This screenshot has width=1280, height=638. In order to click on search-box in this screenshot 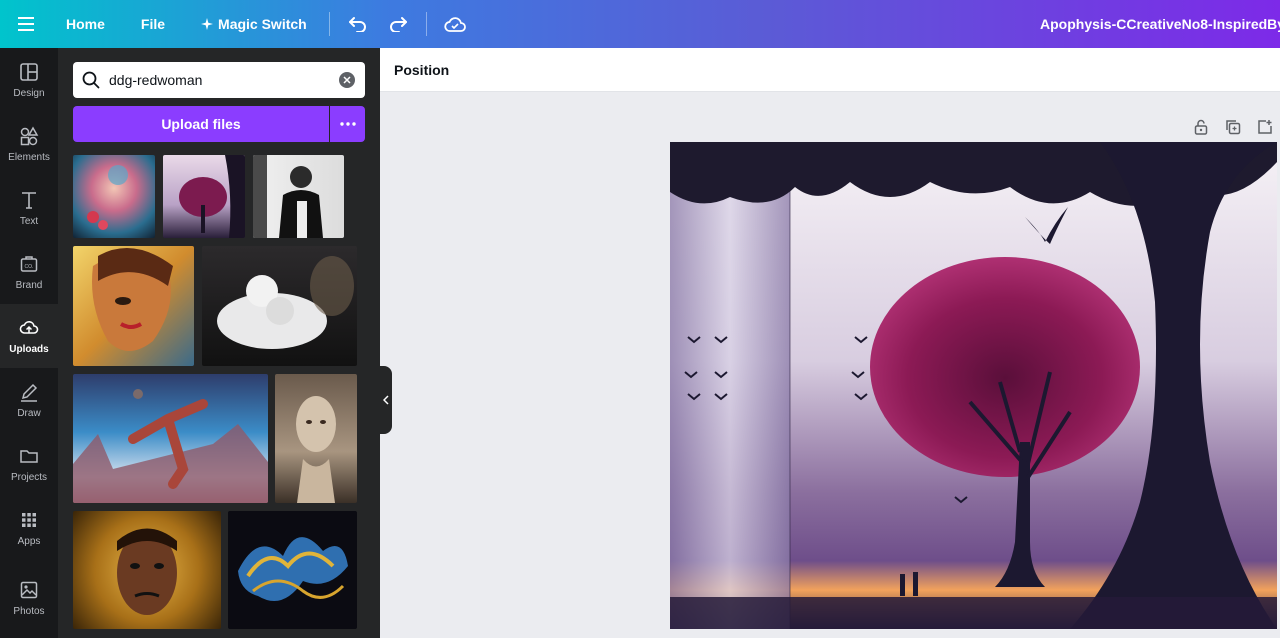, I will do `click(219, 80)`.